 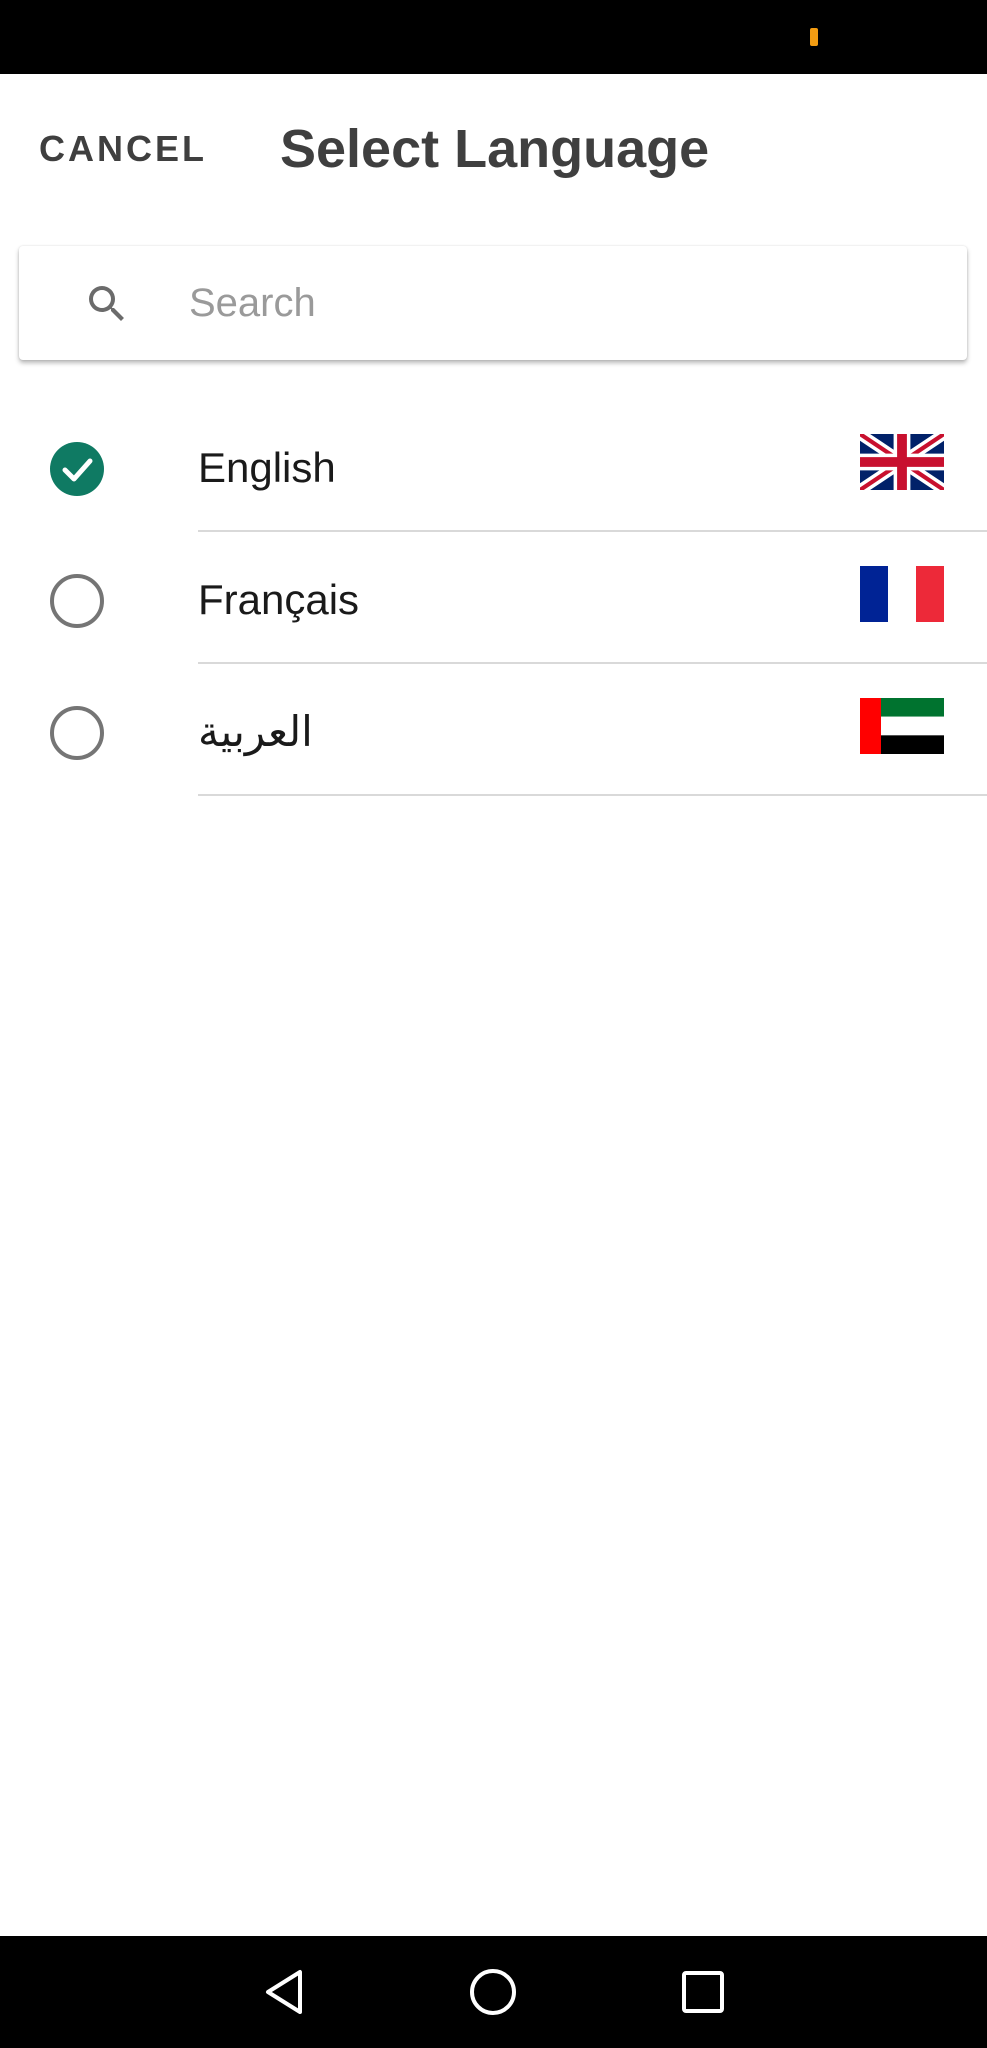 I want to click on radio-checked-icon, so click(x=77, y=469).